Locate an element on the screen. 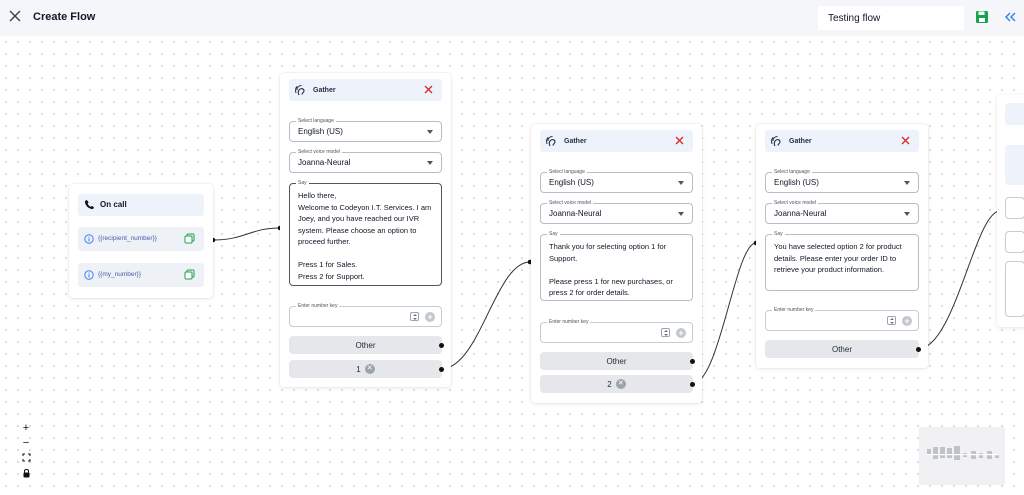 The width and height of the screenshot is (1024, 495). branch-key: 2 ✕ is located at coordinates (616, 384).